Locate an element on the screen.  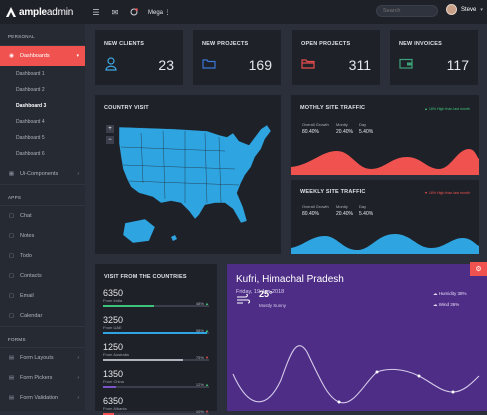
visit-count: 6350 is located at coordinates (113, 293).